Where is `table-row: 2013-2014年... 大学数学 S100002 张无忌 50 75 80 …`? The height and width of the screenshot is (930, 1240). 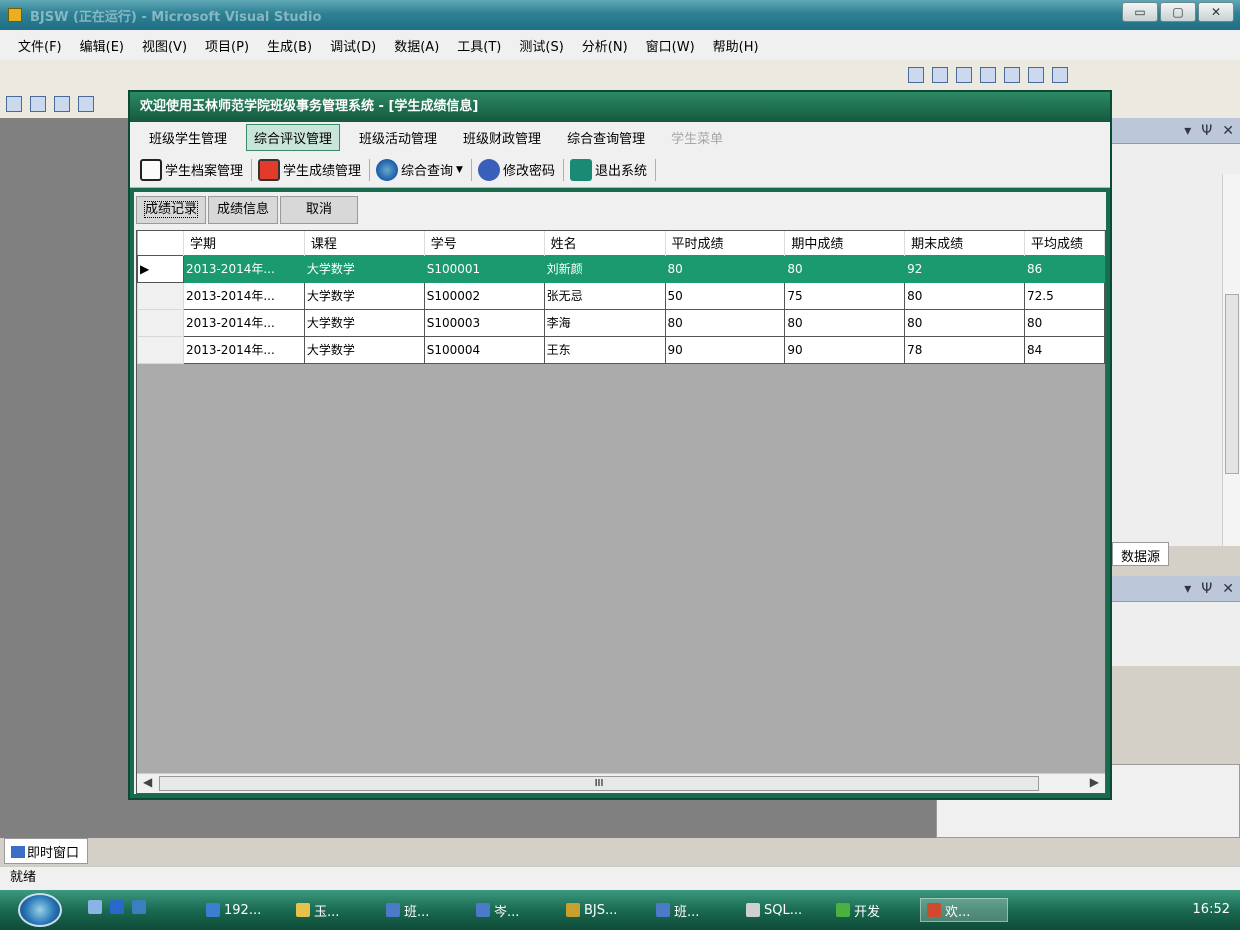
table-row: 2013-2014年... 大学数学 S100002 张无忌 50 75 80 … is located at coordinates (621, 295).